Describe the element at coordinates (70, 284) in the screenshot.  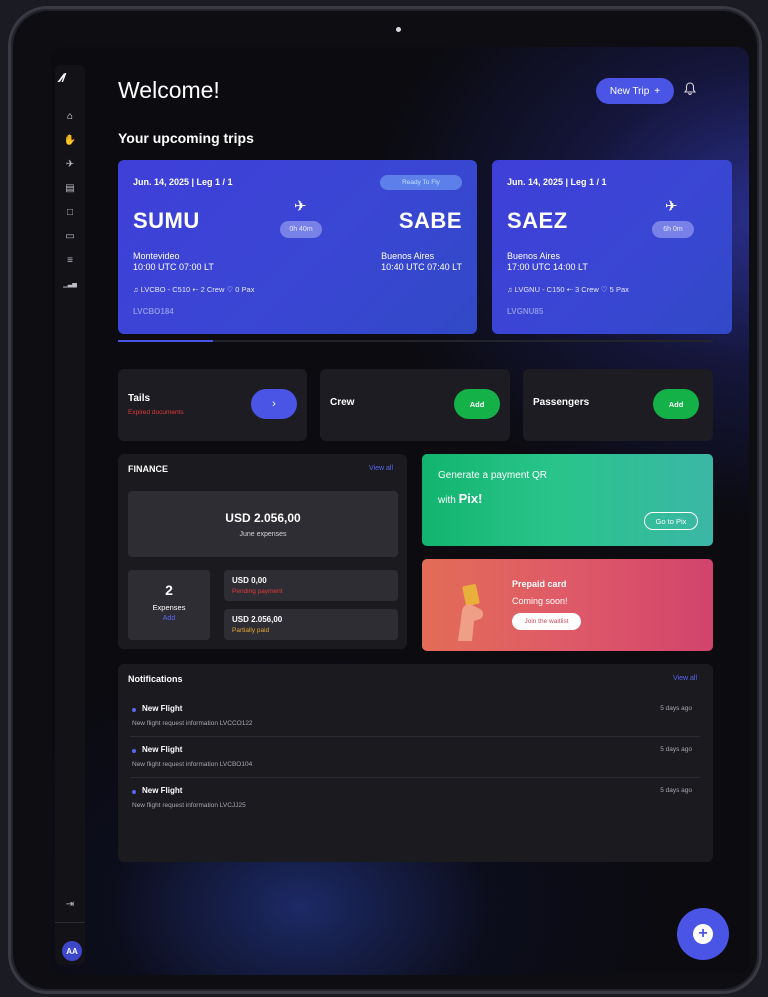
I see `chart-icon: ▁▃▅` at that location.